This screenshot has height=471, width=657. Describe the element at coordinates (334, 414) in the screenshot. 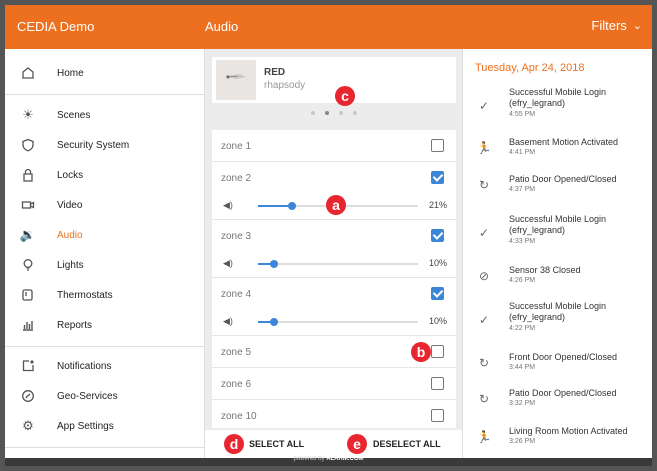

I see `zone-row: zone 10` at that location.